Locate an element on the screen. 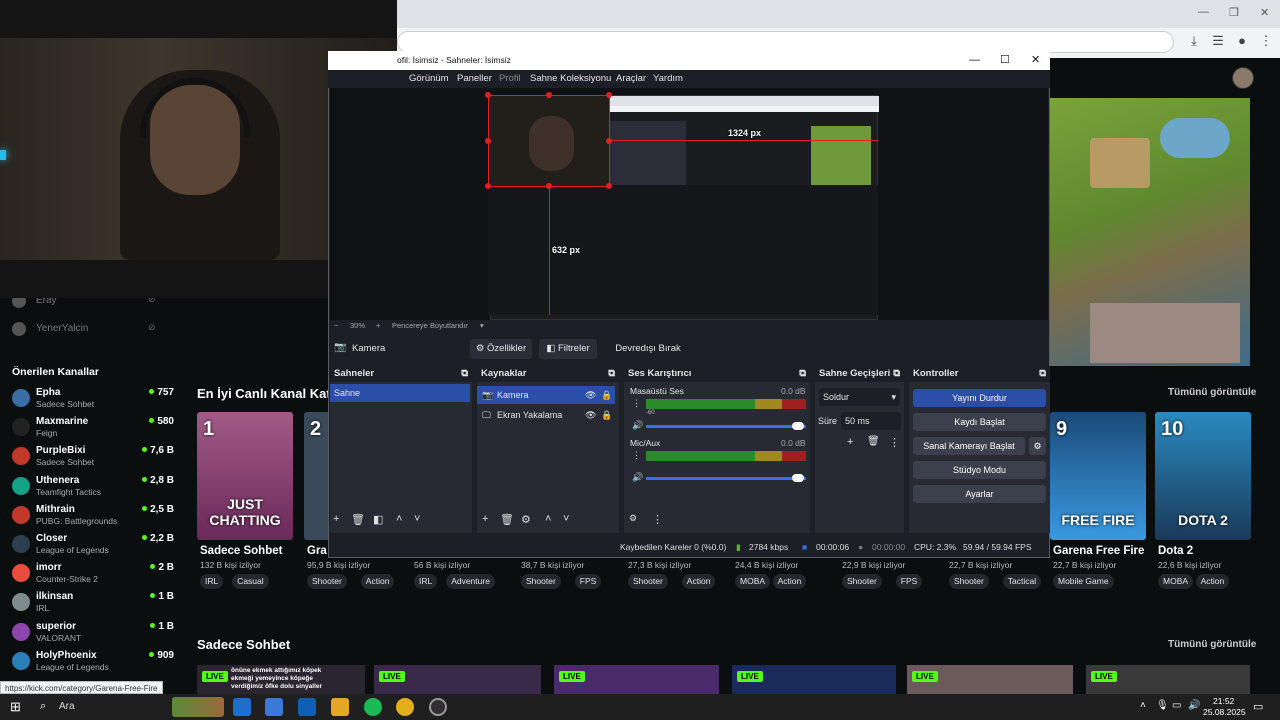 Image resolution: width=1280 pixels, height=720 pixels. source-item: 🖵 Ekran Yakalama 👁 🔒 is located at coordinates (546, 415).